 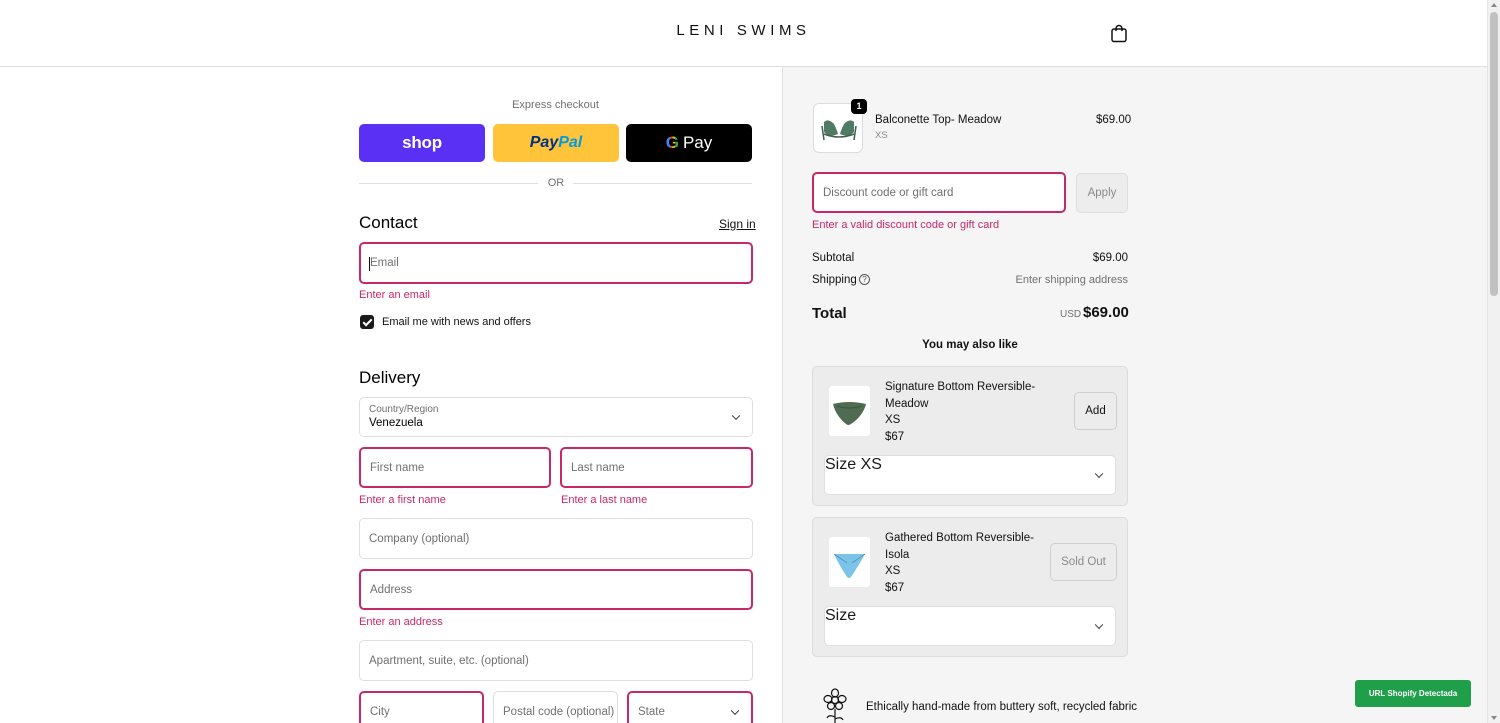 I want to click on scroll-down-arrow-icon, so click(x=1494, y=718).